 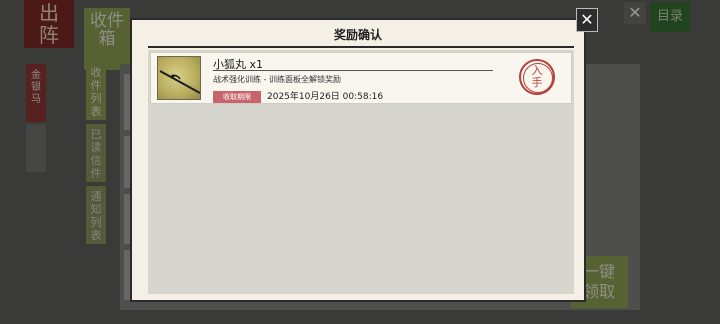 What do you see at coordinates (179, 78) in the screenshot?
I see `sword-icon` at bounding box center [179, 78].